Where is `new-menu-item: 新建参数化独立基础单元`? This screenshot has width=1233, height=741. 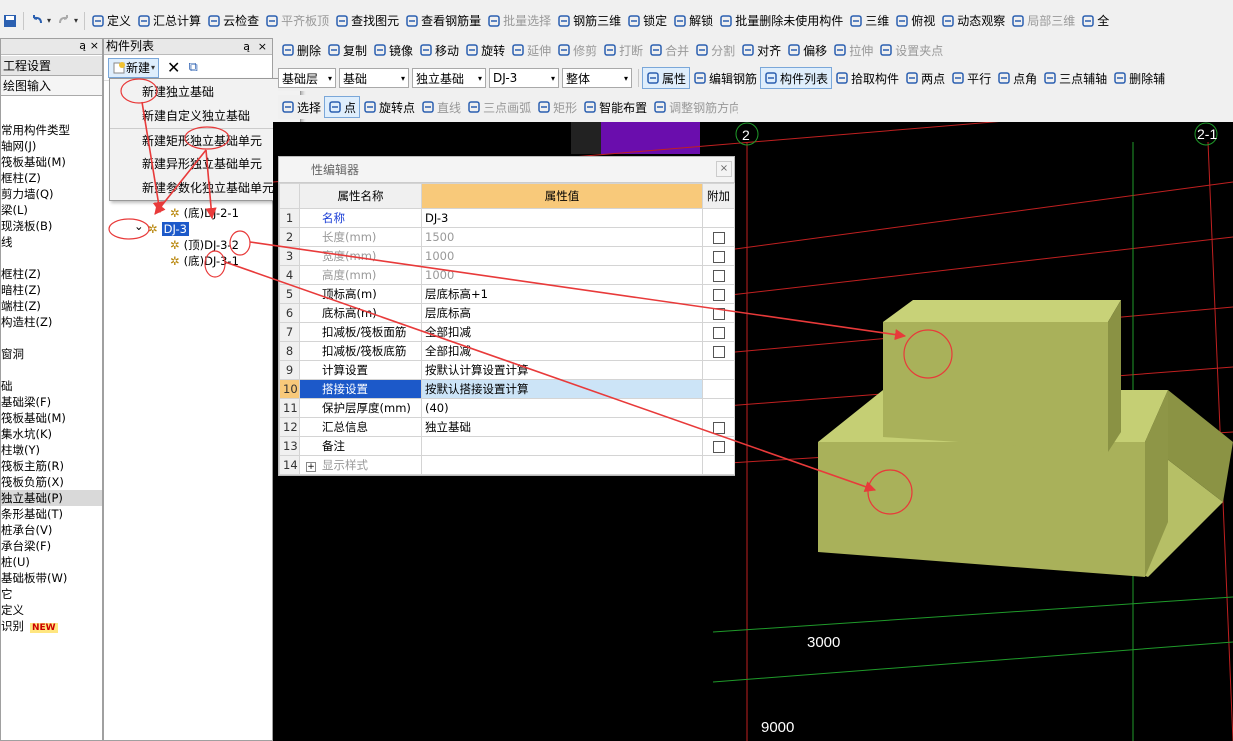
new-menu-item: 新建参数化独立基础单元 is located at coordinates (205, 188).